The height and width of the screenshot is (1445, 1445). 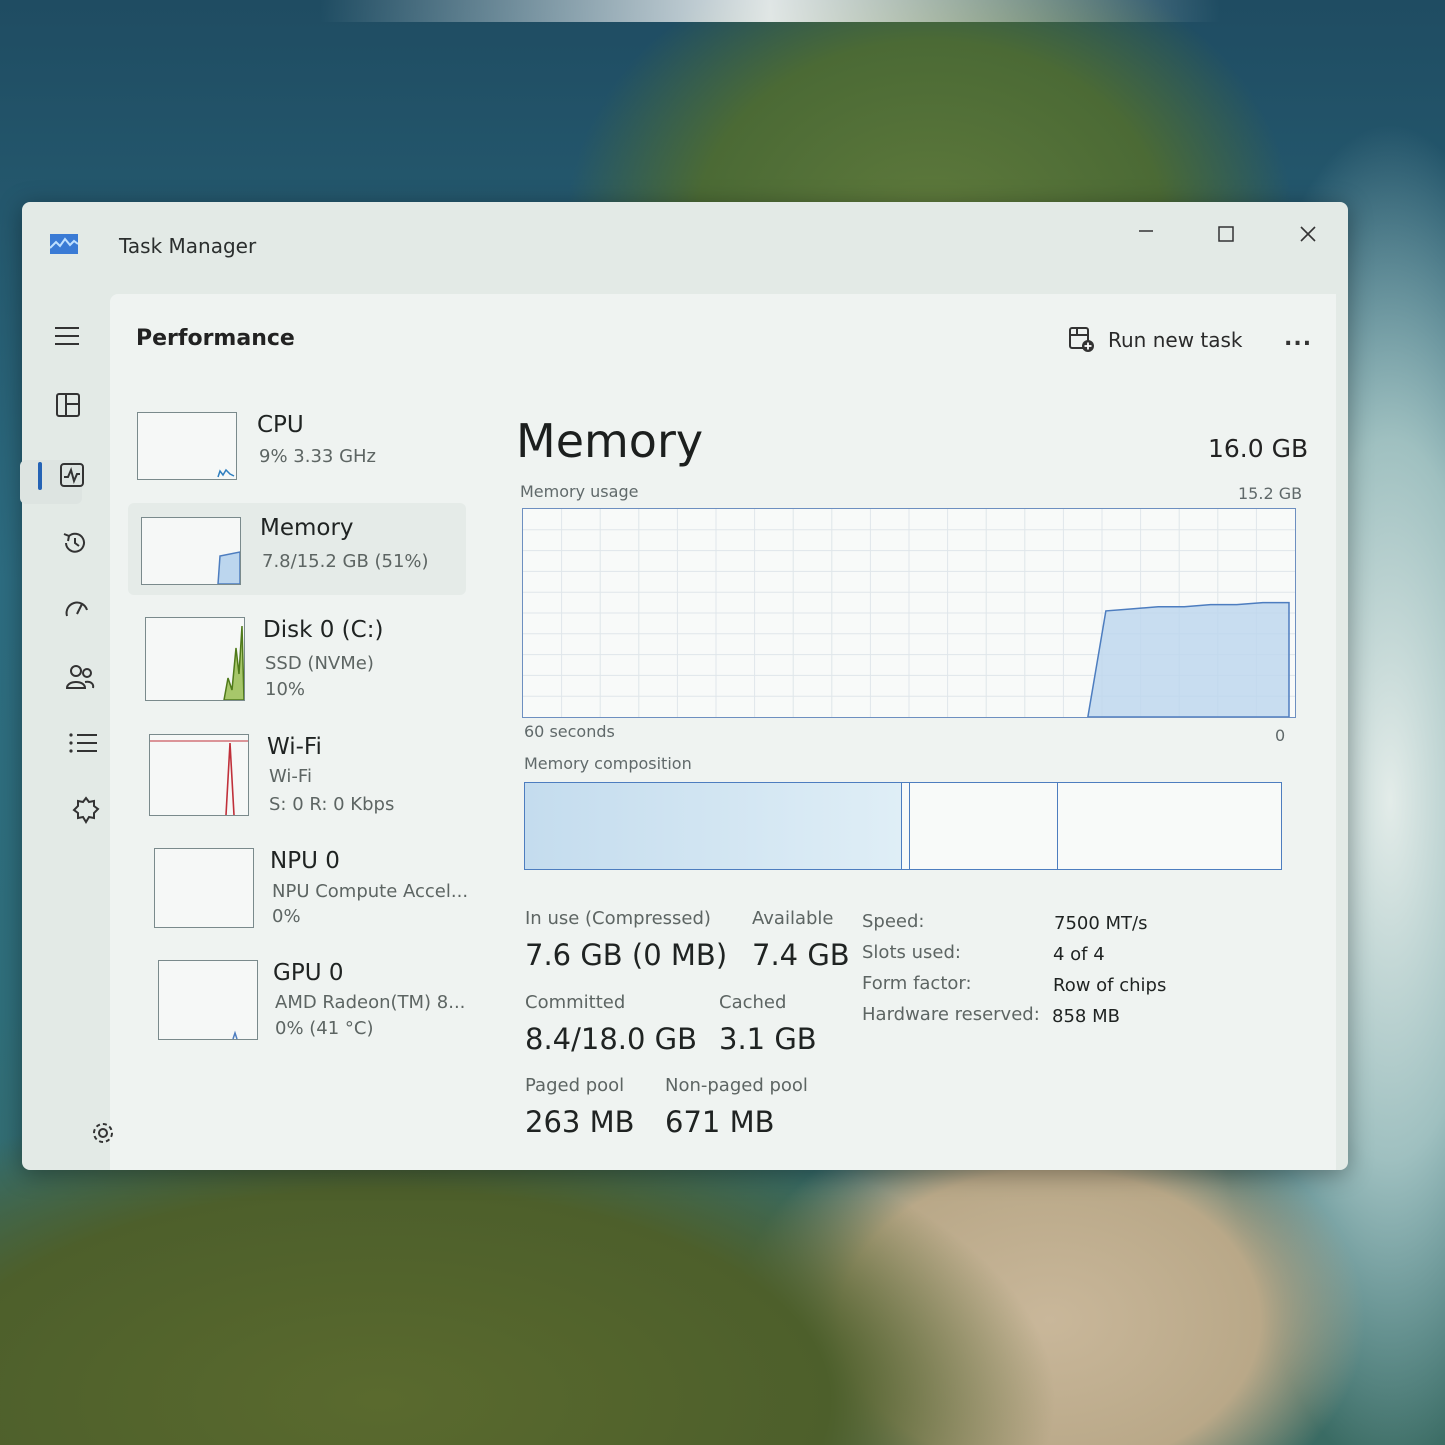 I want to click on memory-title: Memory, so click(x=610, y=441).